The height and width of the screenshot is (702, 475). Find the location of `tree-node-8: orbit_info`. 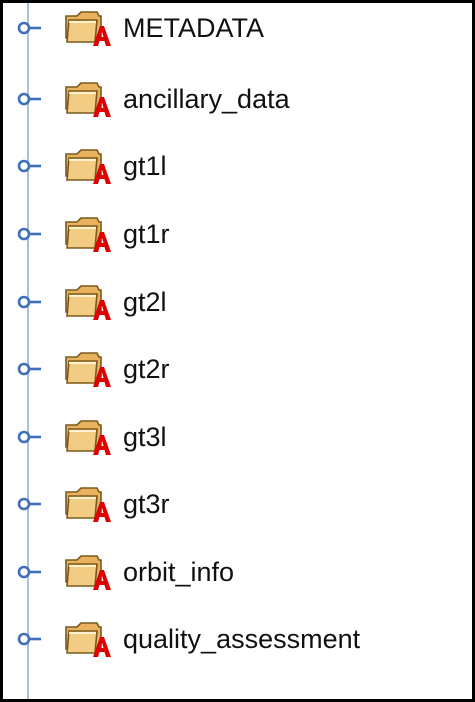

tree-node-8: orbit_info is located at coordinates (237, 572).